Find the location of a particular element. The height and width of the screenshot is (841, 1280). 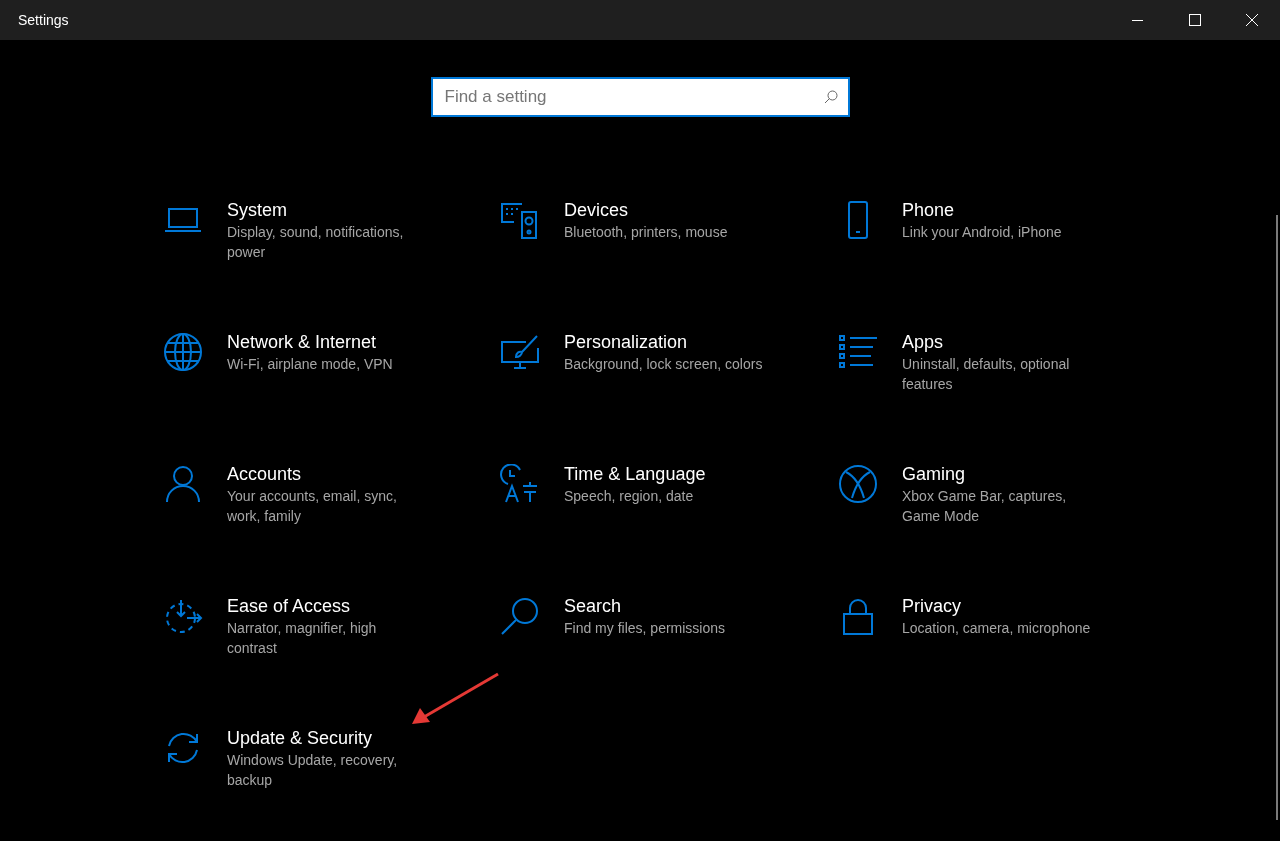

category-title: Search is located at coordinates (664, 606).